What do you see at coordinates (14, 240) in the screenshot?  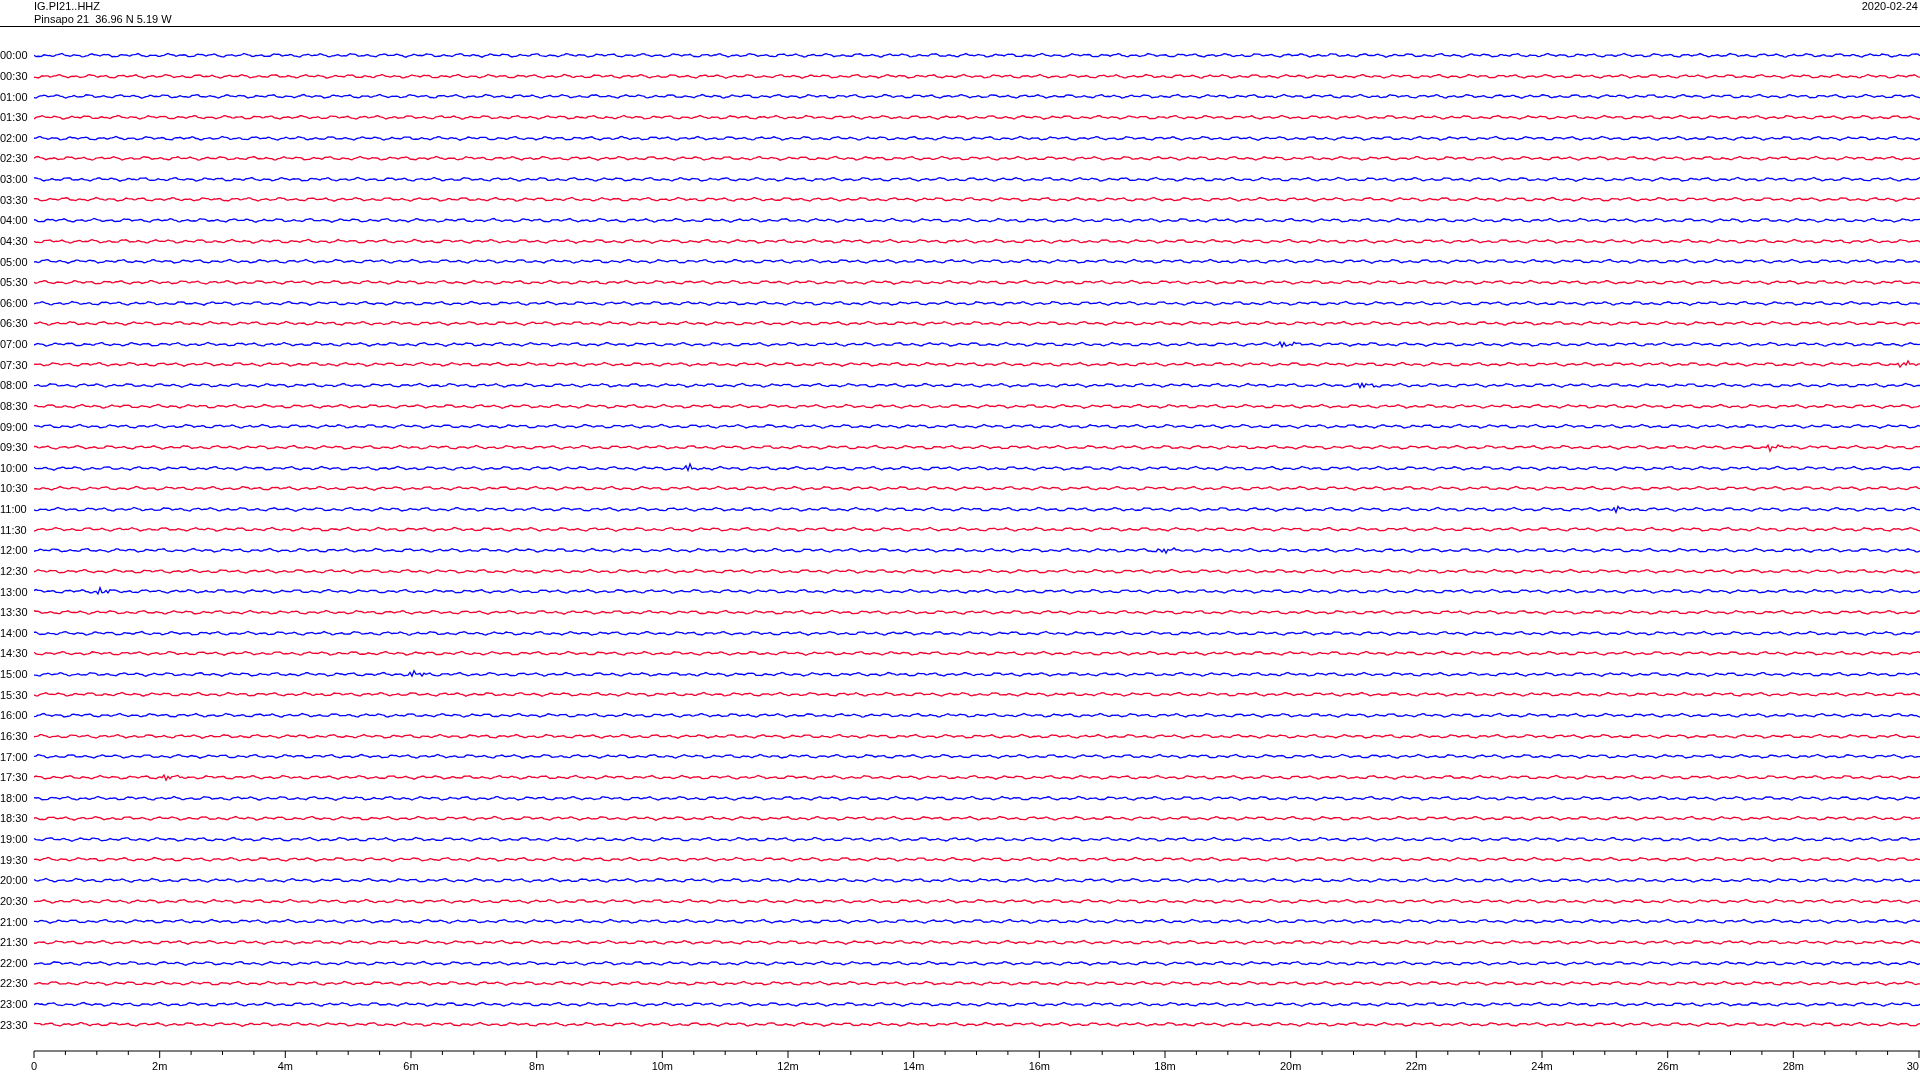 I see `hour-label: 04:30` at bounding box center [14, 240].